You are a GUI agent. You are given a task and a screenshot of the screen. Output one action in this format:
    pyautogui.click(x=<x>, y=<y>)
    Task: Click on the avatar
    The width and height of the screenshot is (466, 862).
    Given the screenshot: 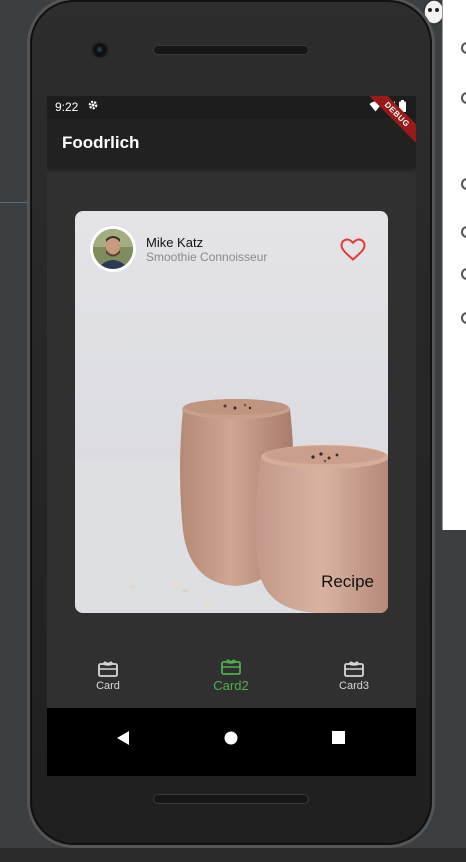 What is the action you would take?
    pyautogui.click(x=113, y=249)
    